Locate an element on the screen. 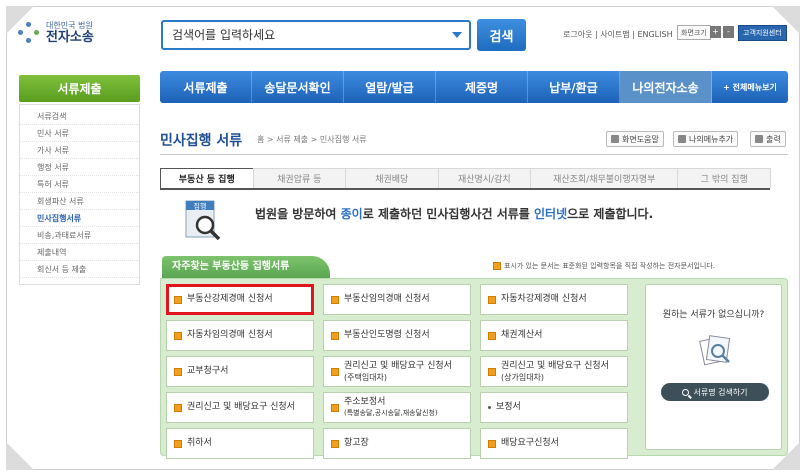 The image size is (806, 476). site-logo: 대한민국 법원 전자소송 is located at coordinates (56, 32).